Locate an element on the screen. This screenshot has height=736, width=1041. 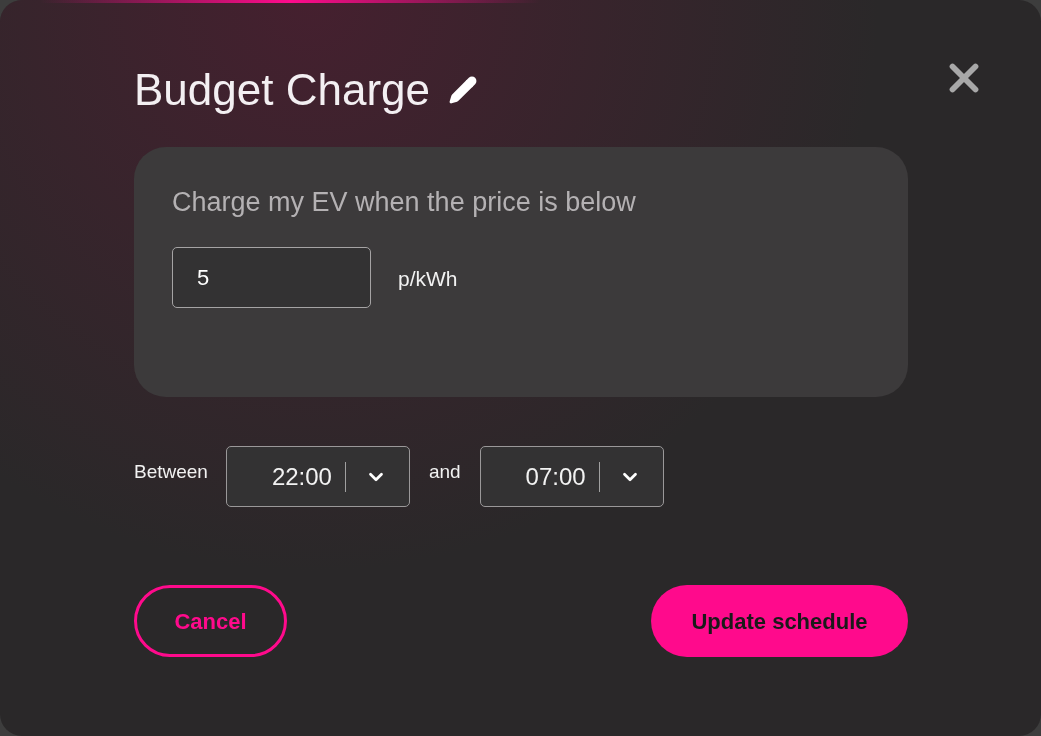
and-label: and is located at coordinates (444, 472).